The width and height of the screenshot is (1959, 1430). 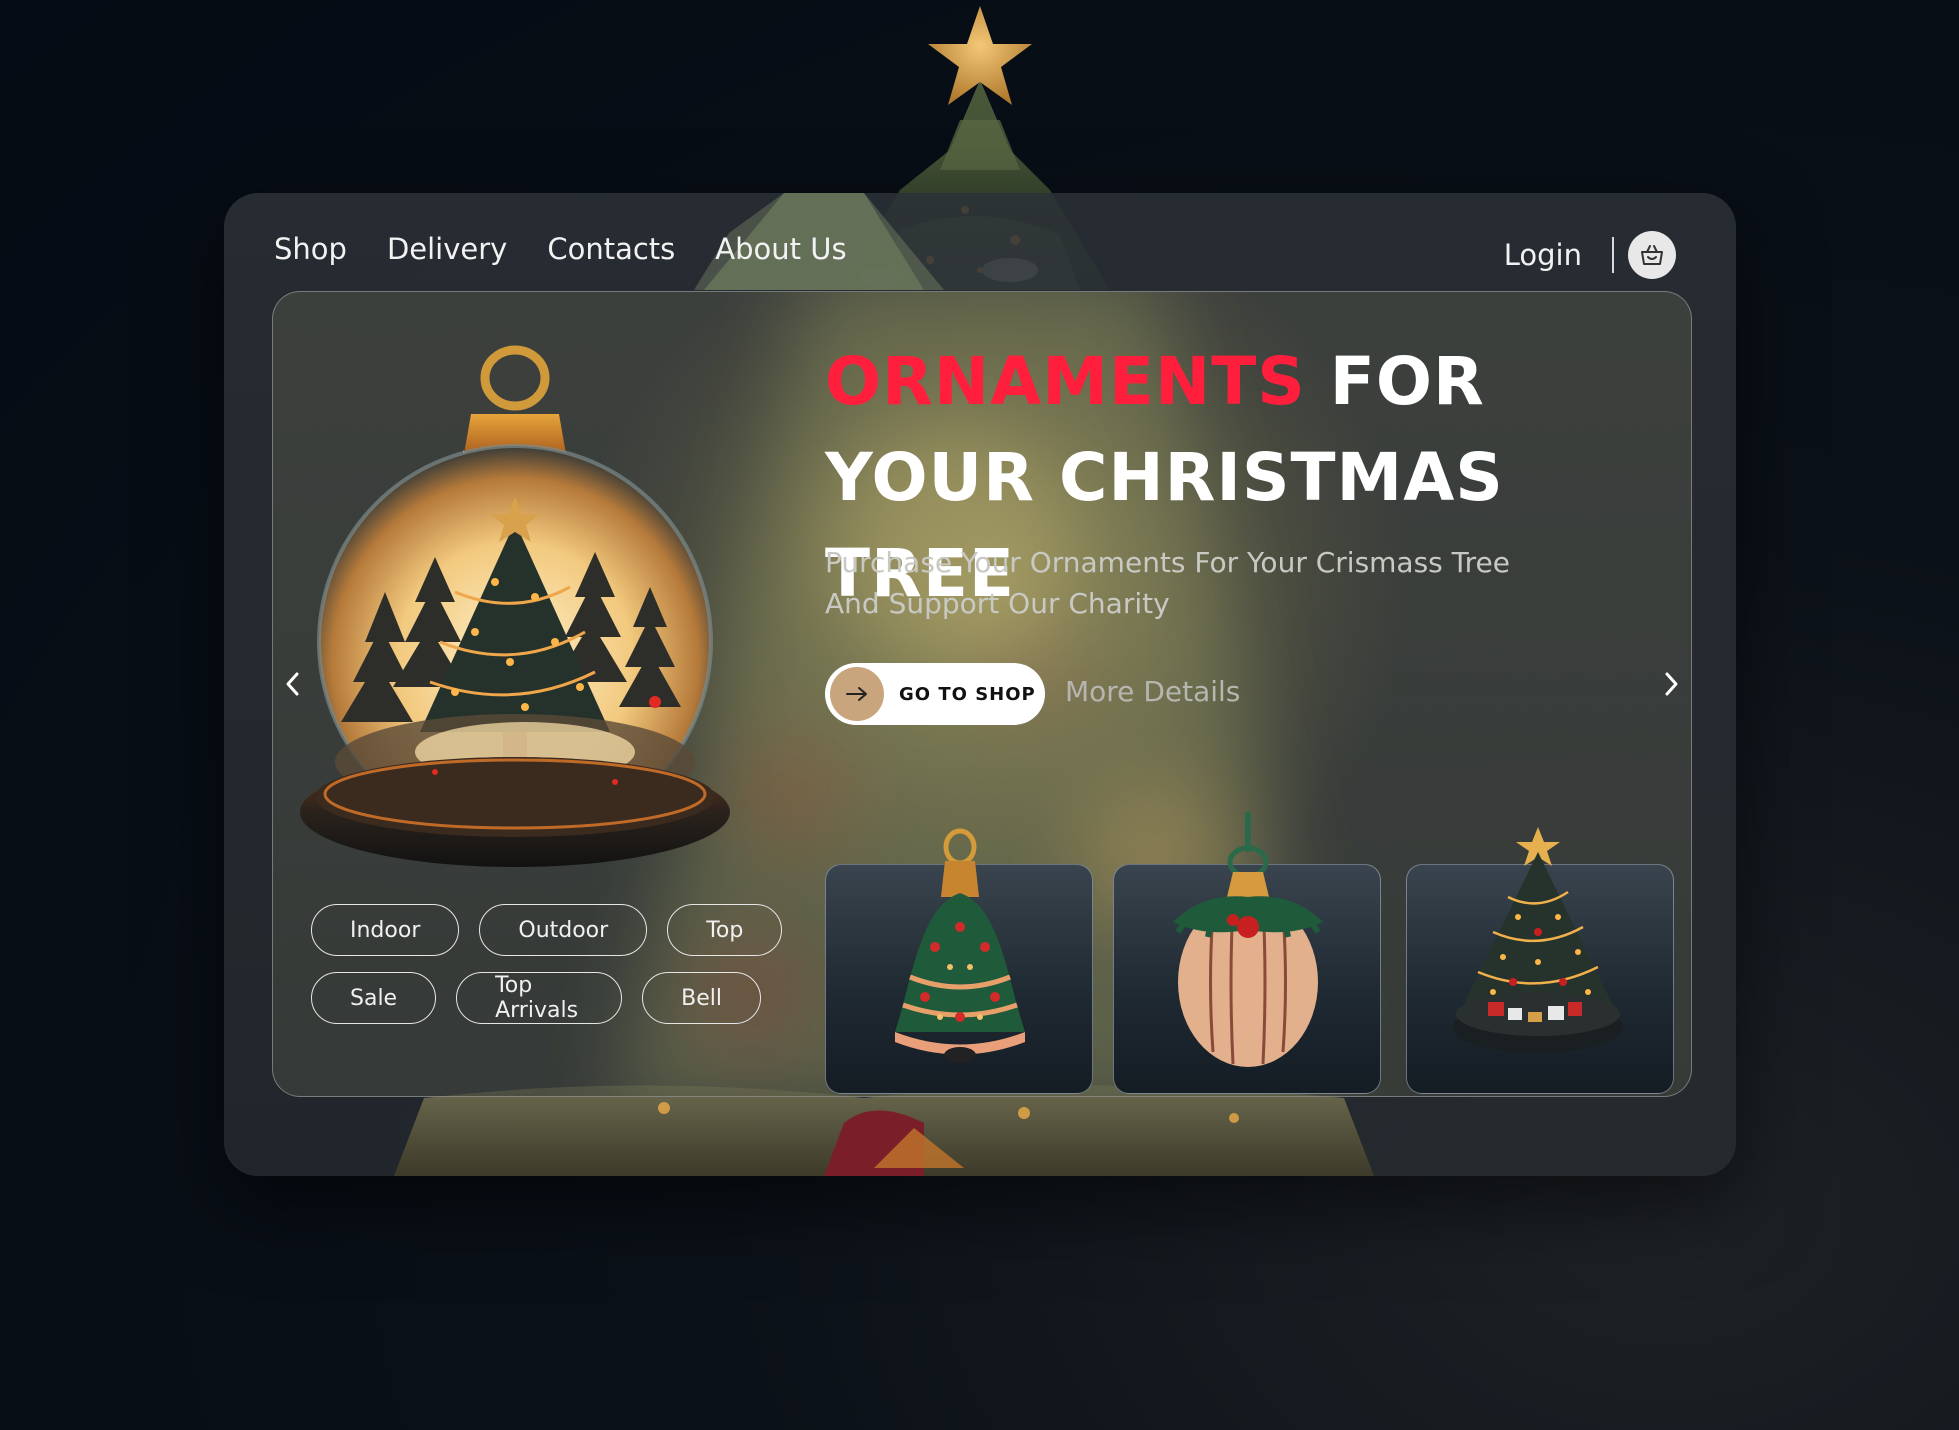 I want to click on cart-button, so click(x=1652, y=255).